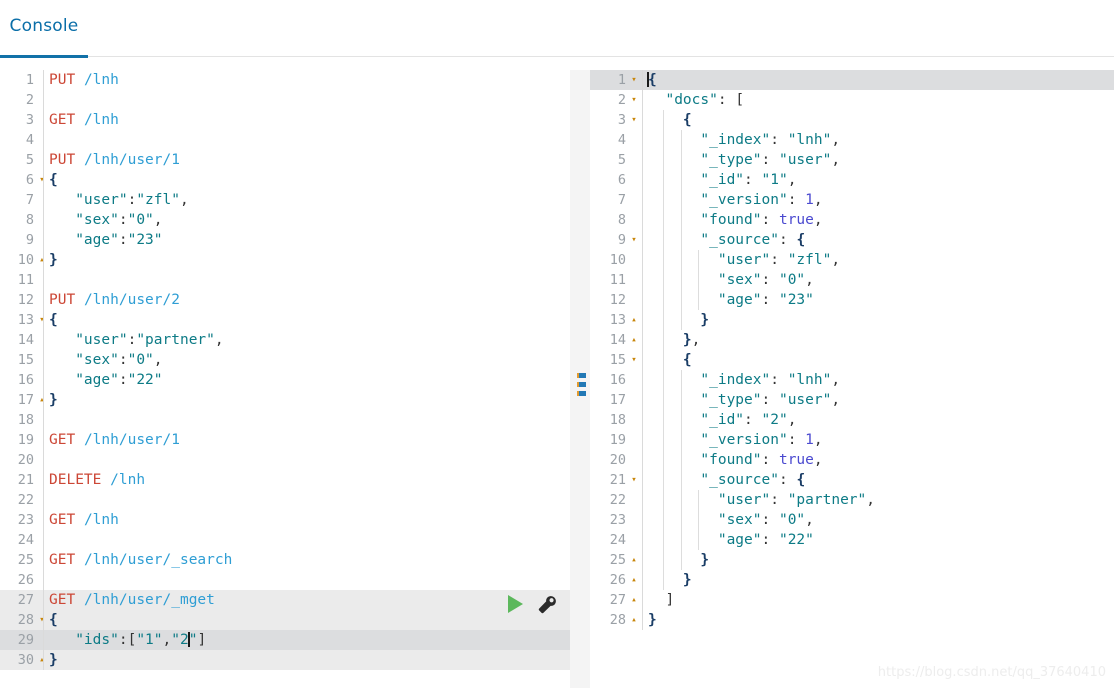 This screenshot has height=688, width=1114. I want to click on code-line: 5 "_type": "user",, so click(852, 160).